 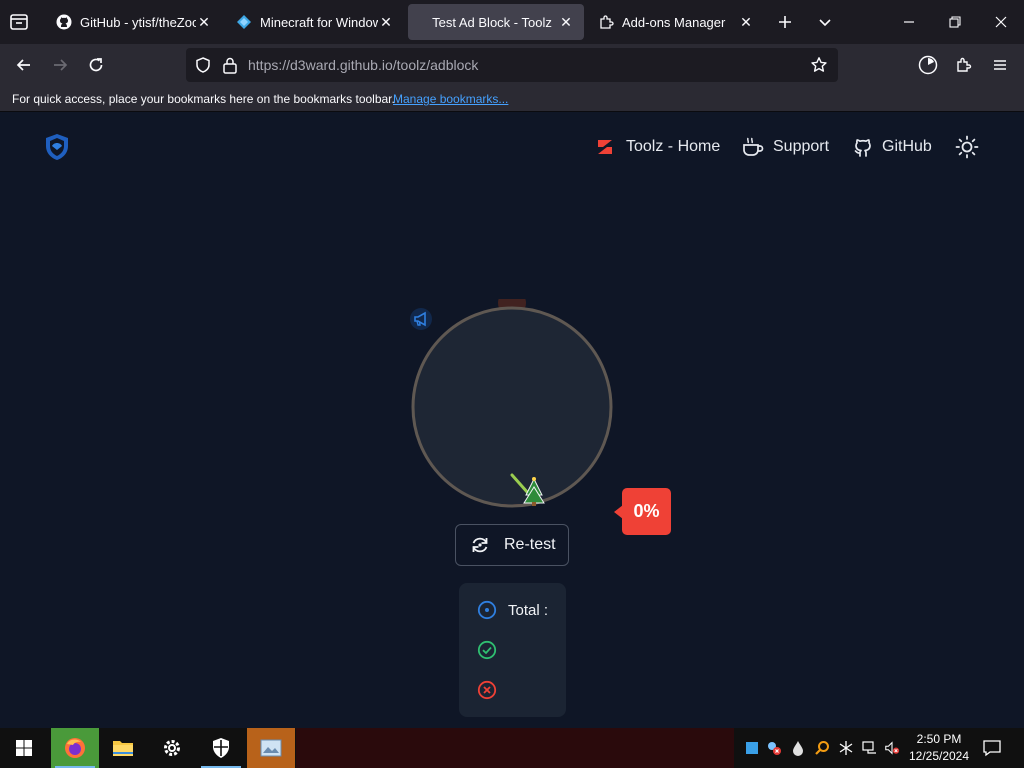 I want to click on url-path: /toolz/adblock, so click(x=435, y=65).